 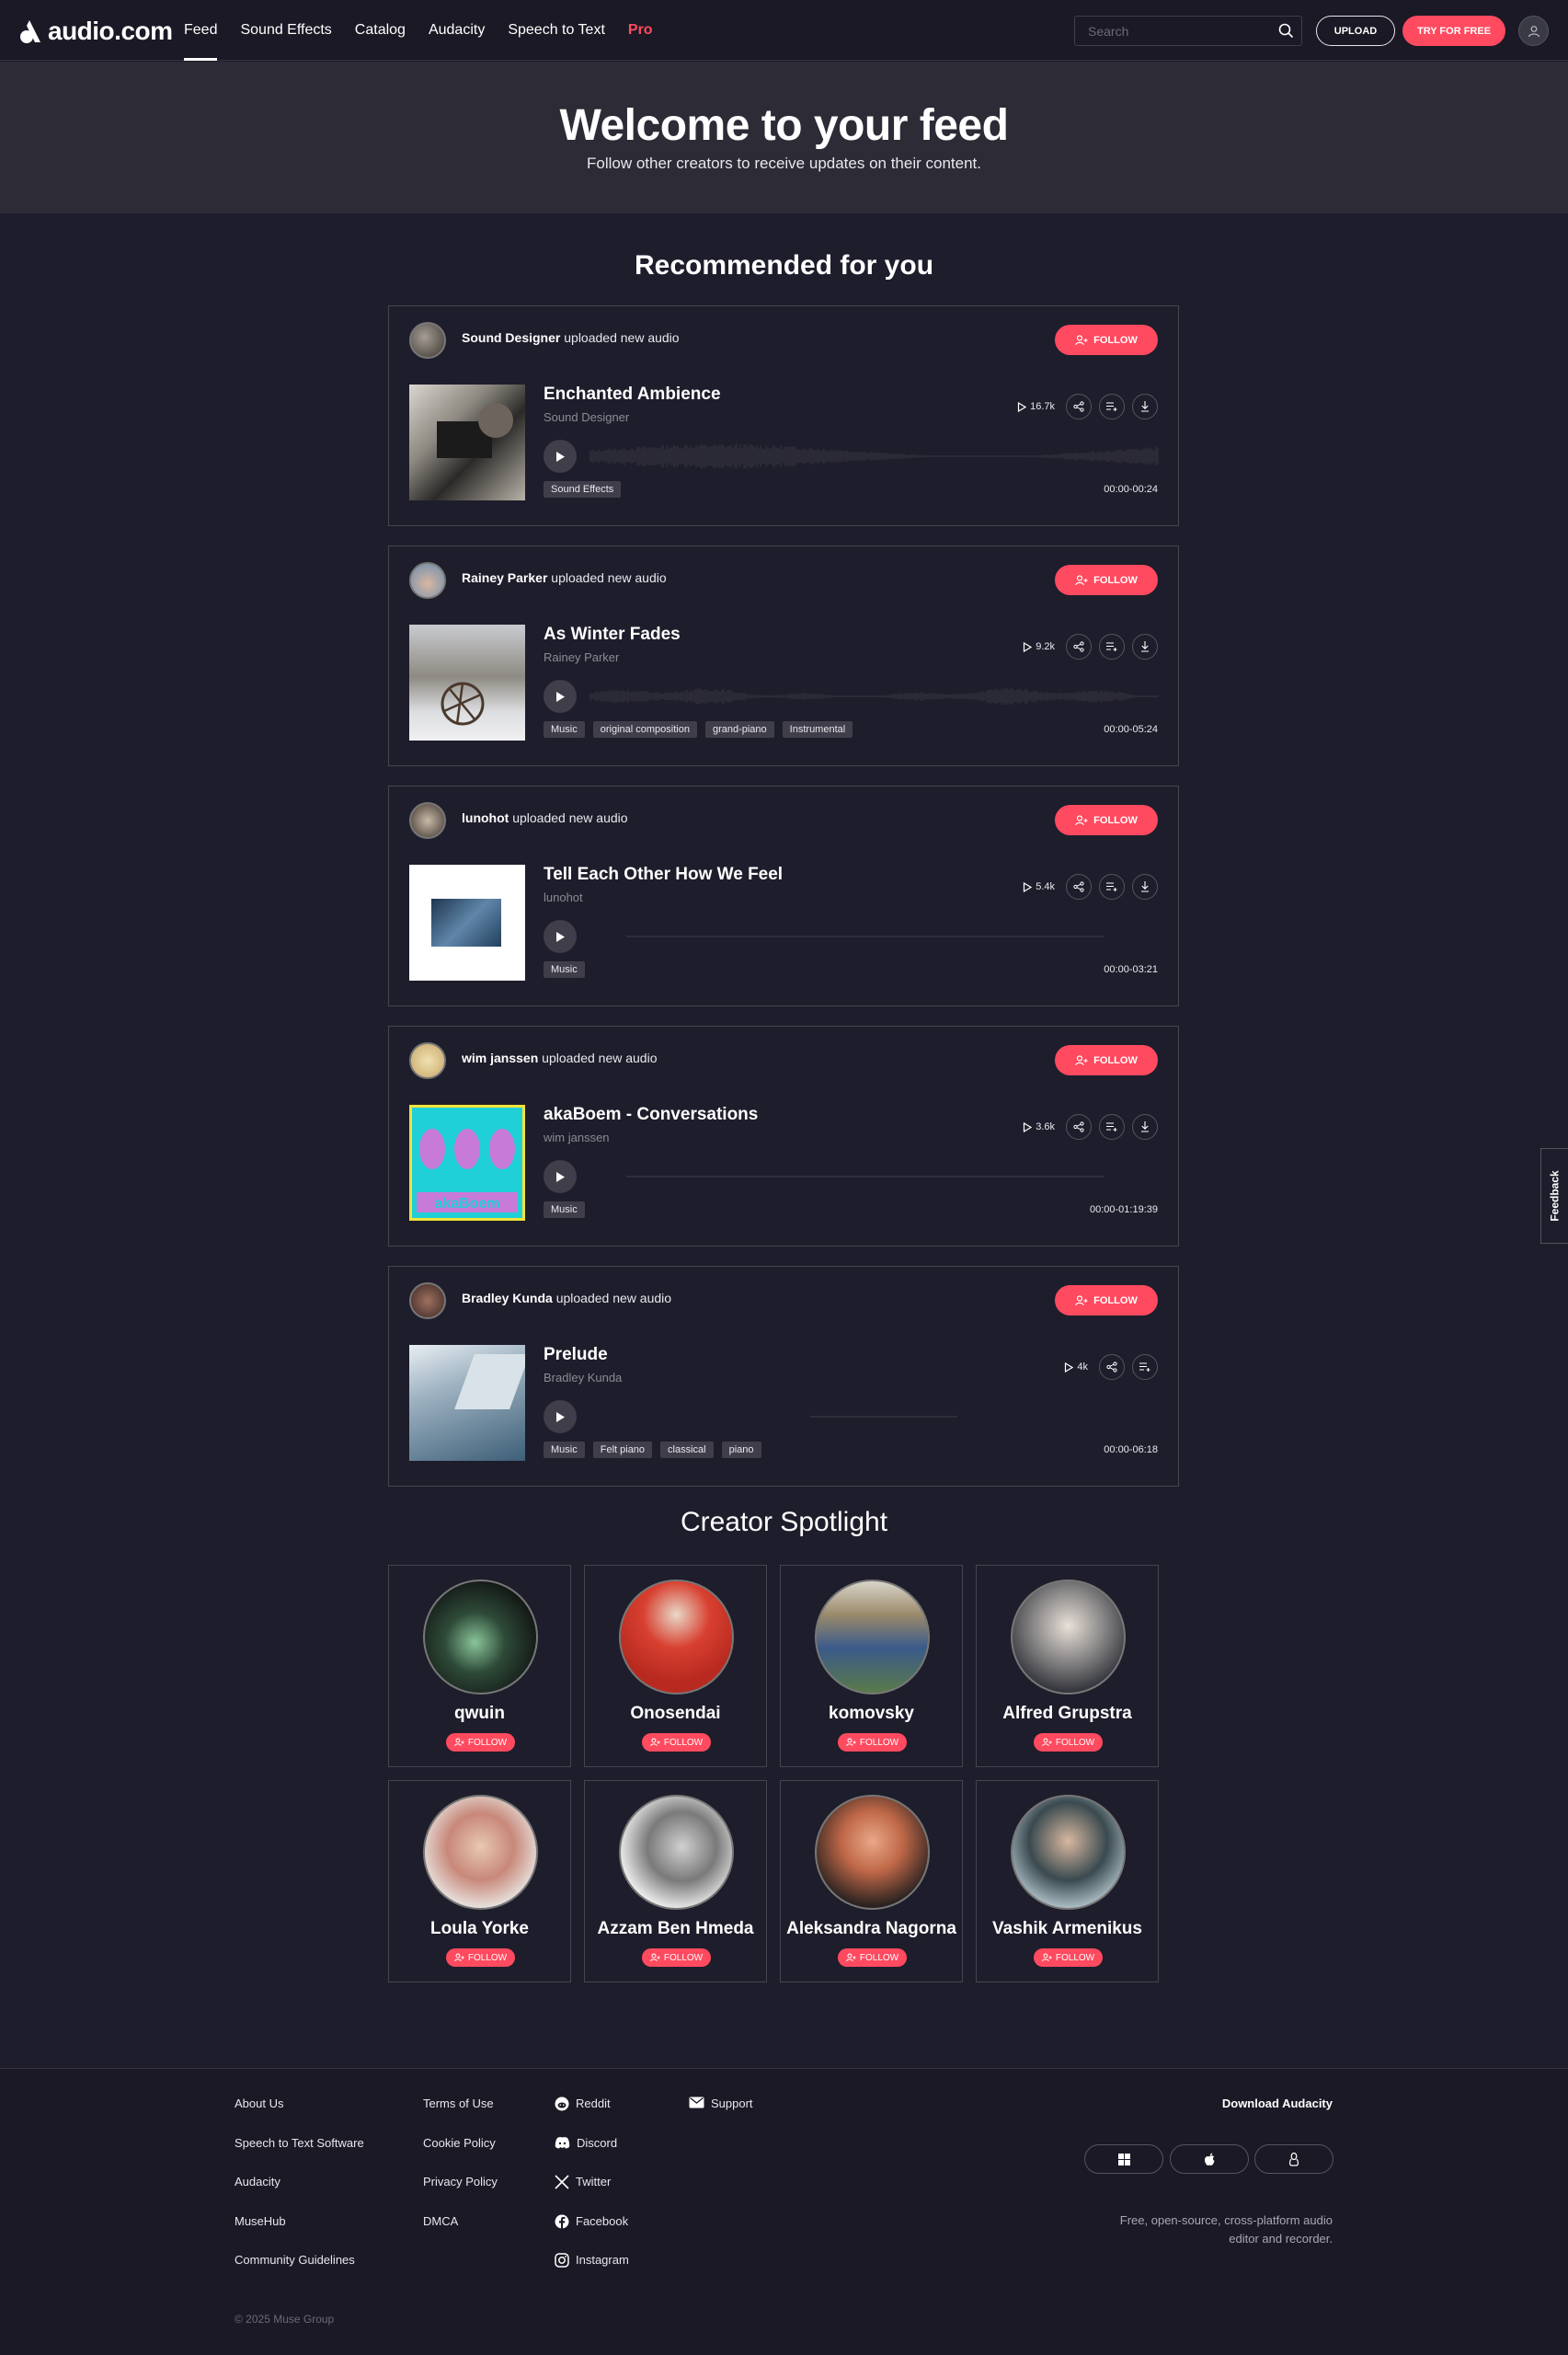 What do you see at coordinates (504, 577) in the screenshot?
I see `uploader-name: Rainey Parker` at bounding box center [504, 577].